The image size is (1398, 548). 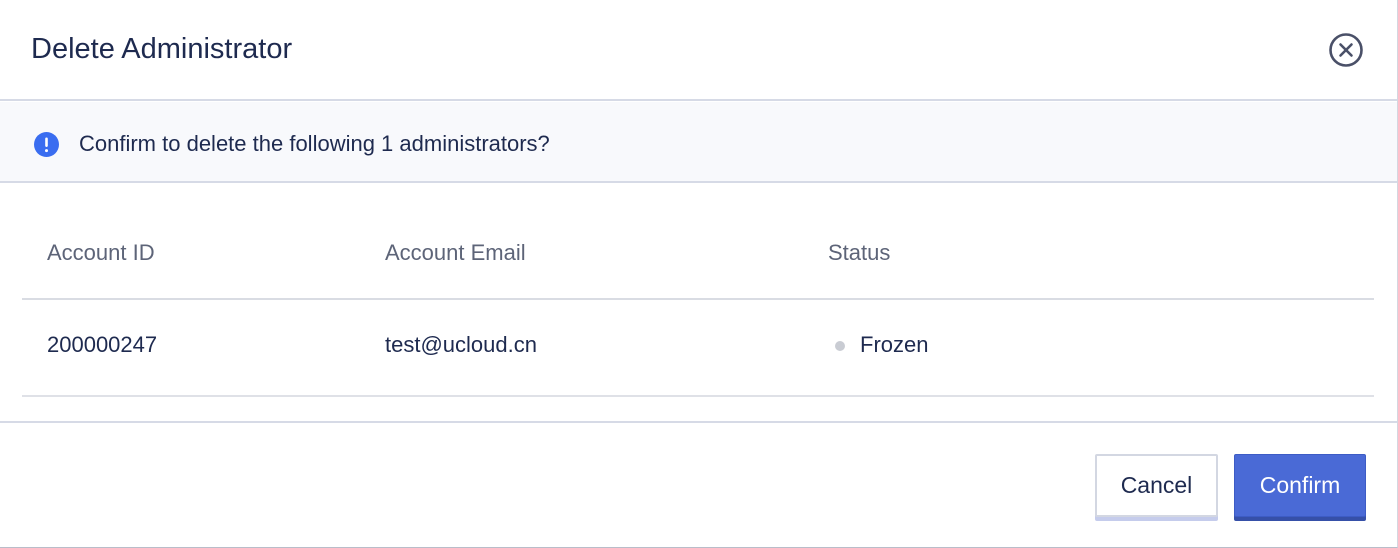 I want to click on info-exclamation-icon, so click(x=46, y=144).